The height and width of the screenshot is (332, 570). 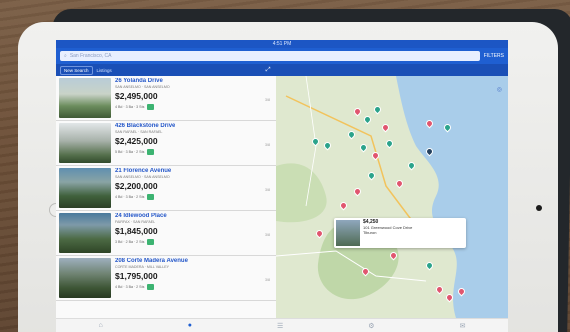 What do you see at coordinates (130, 152) in the screenshot?
I see `listing-specs: 5 Bd · 3 Ba · 2 Sts` at bounding box center [130, 152].